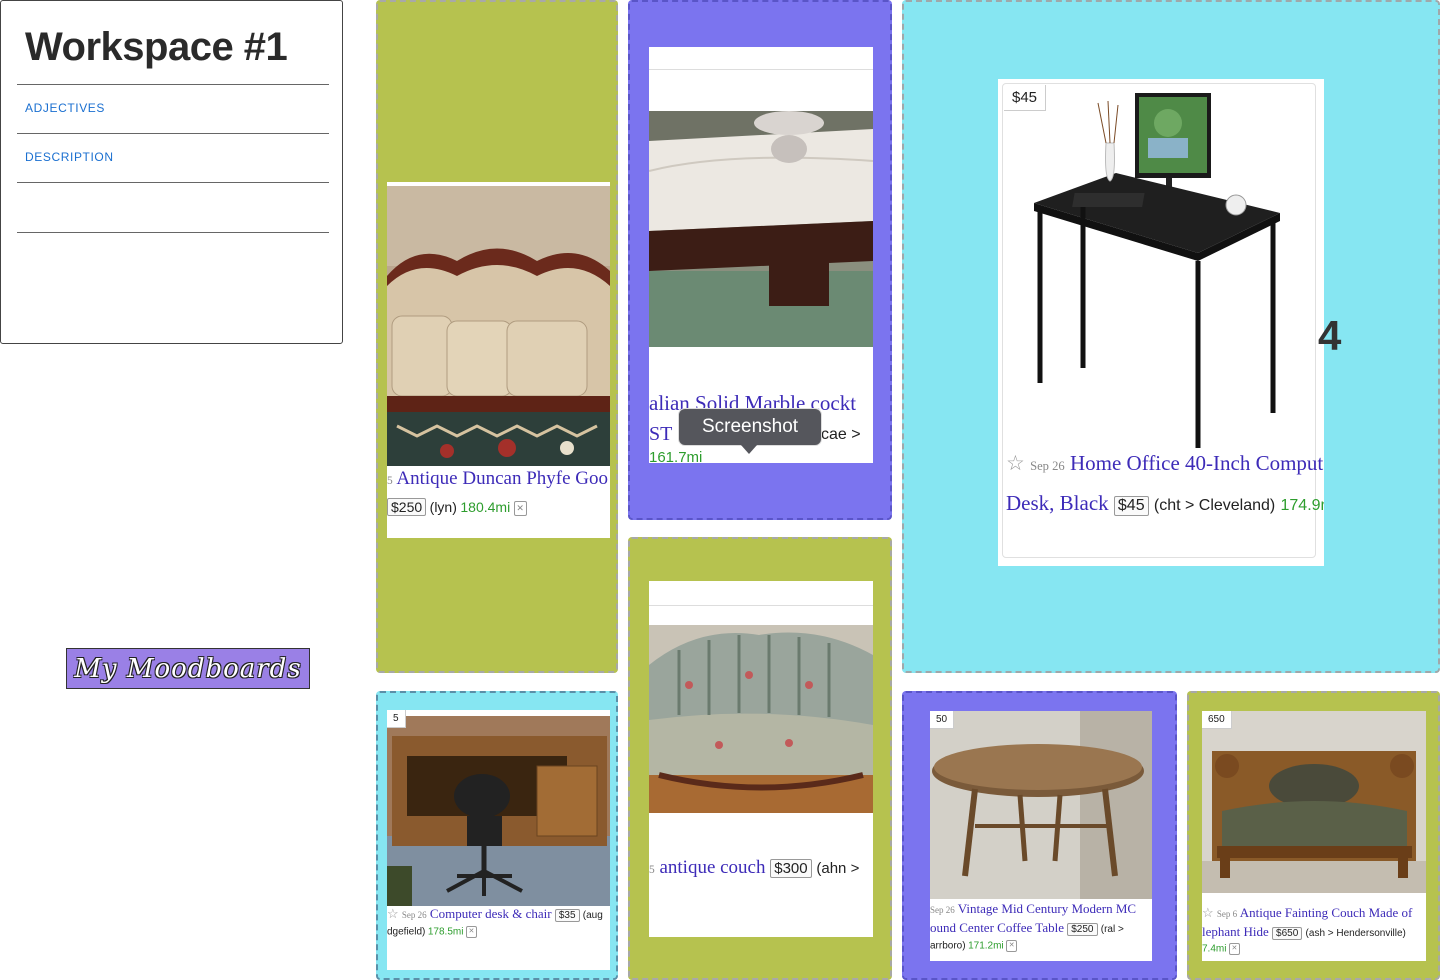 Image resolution: width=1440 pixels, height=980 pixels. I want to click on listing-location: cae >, so click(841, 434).